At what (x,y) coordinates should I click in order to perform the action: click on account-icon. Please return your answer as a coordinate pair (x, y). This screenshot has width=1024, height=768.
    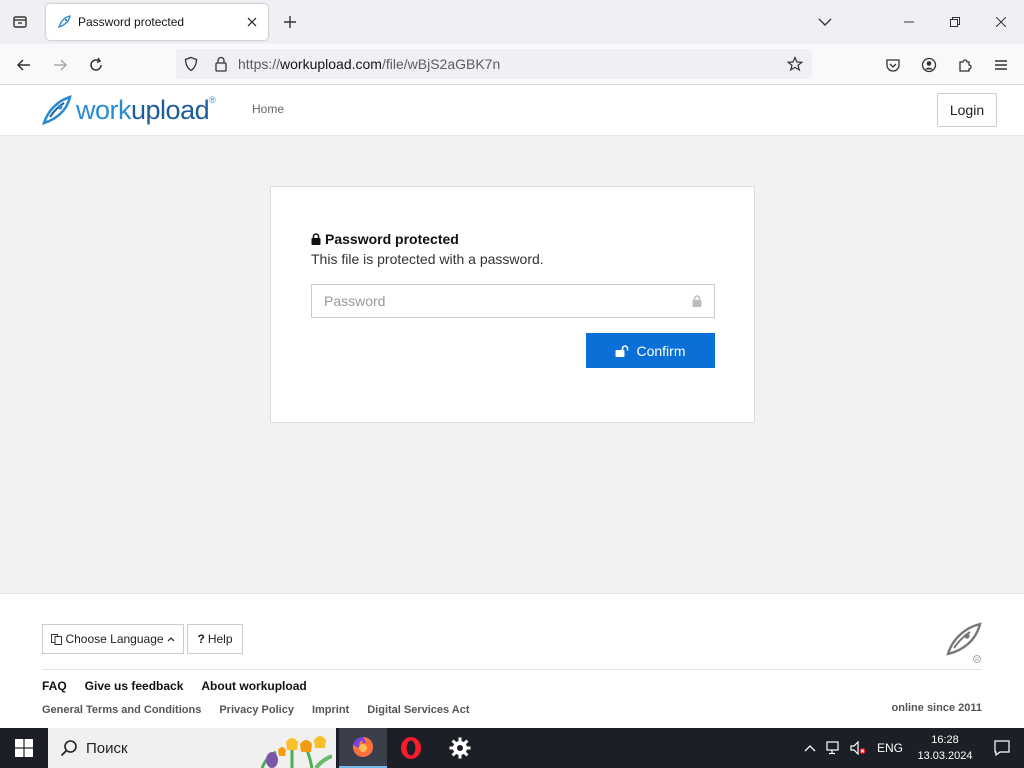
    Looking at the image, I should click on (929, 65).